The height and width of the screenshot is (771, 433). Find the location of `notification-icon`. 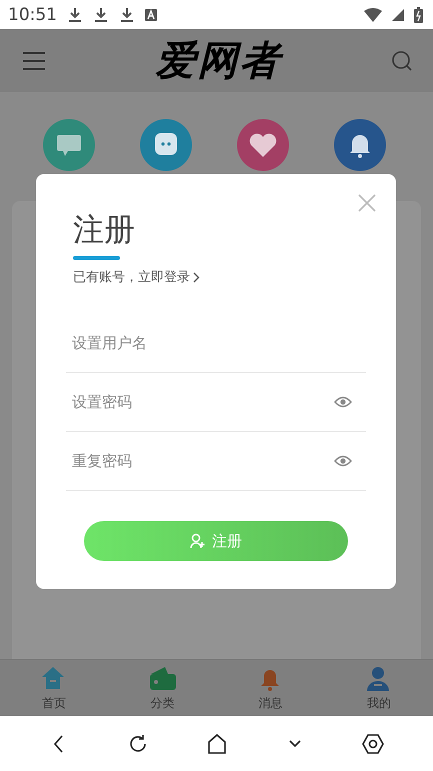

notification-icon is located at coordinates (151, 14).